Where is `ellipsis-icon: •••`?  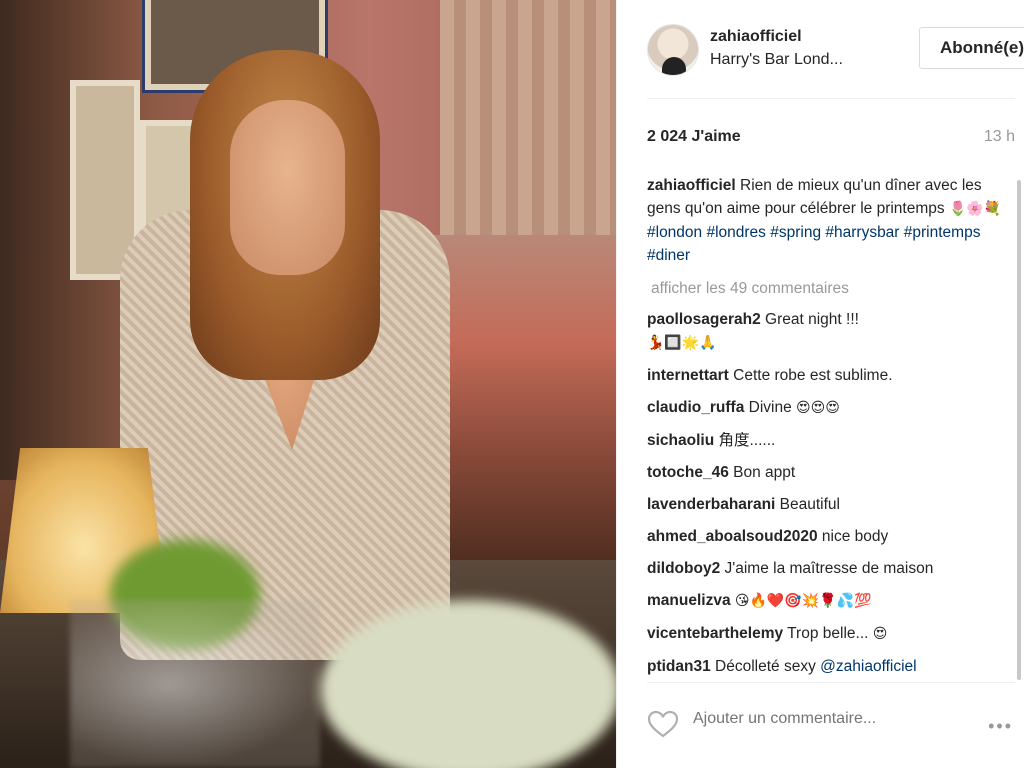
ellipsis-icon: ••• is located at coordinates (1000, 726).